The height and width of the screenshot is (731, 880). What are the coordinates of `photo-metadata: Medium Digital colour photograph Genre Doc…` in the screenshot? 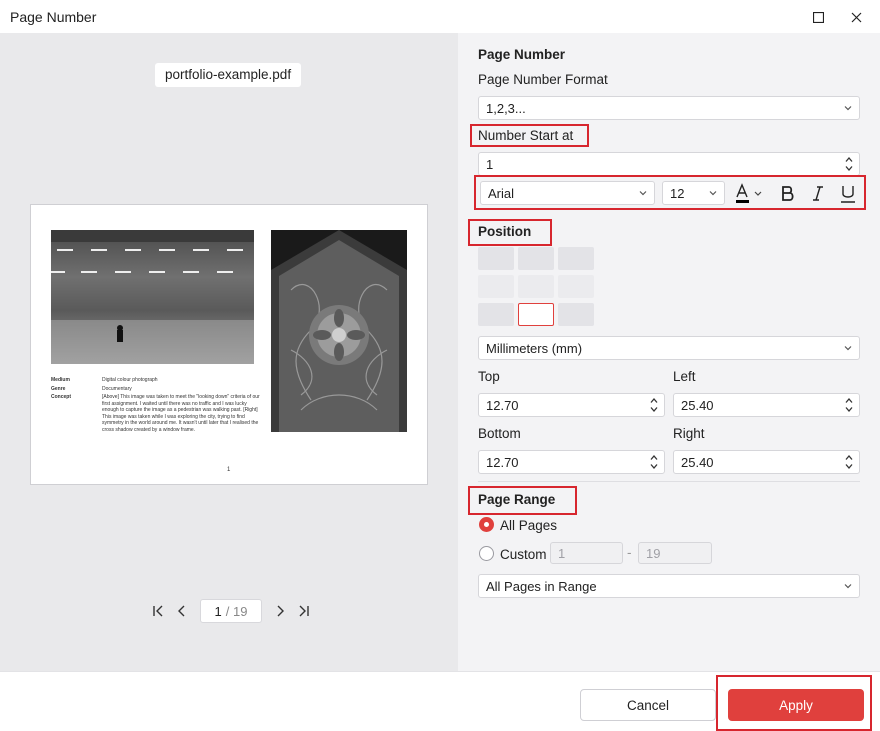 It's located at (155, 405).